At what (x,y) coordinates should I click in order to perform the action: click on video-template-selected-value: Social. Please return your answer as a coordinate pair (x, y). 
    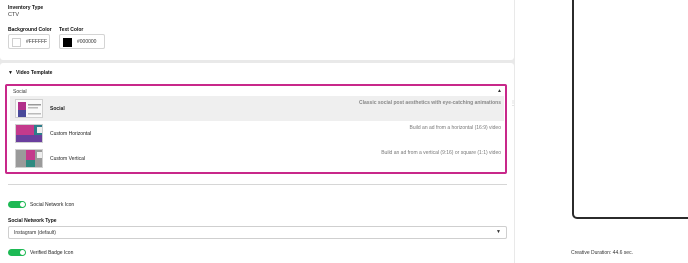
    Looking at the image, I should click on (20, 92).